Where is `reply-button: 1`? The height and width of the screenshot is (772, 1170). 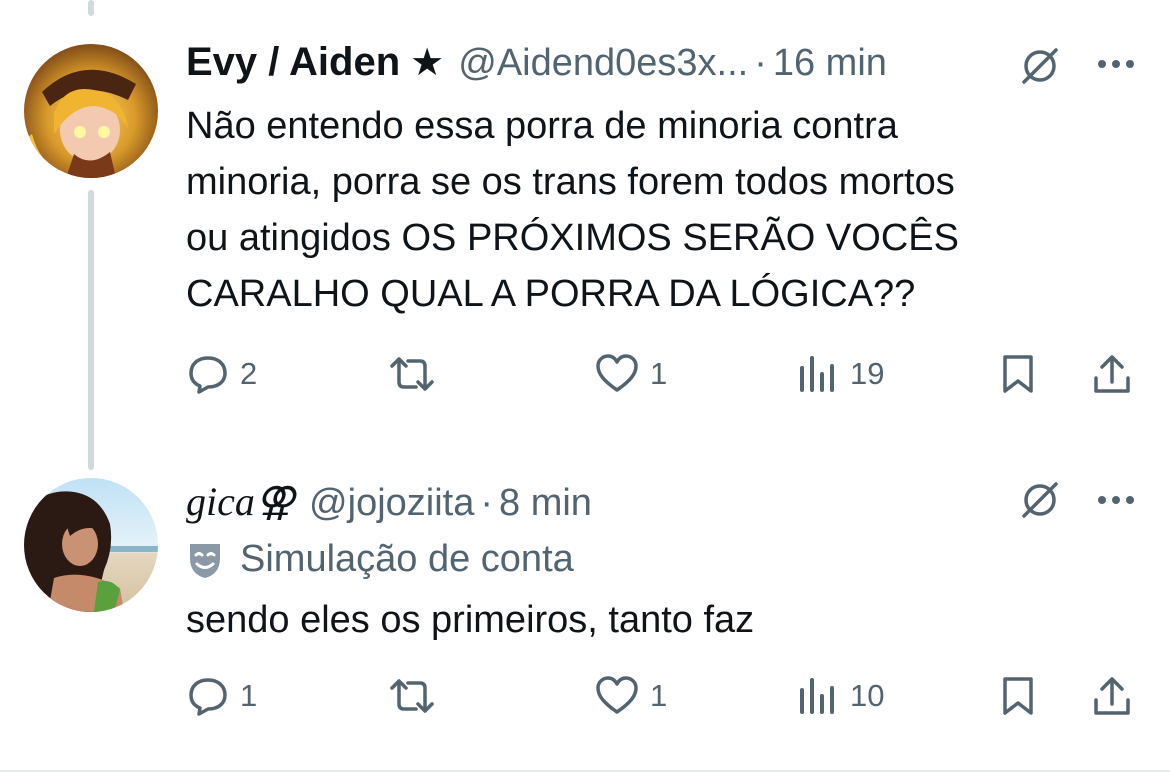
reply-button: 1 is located at coordinates (221, 696).